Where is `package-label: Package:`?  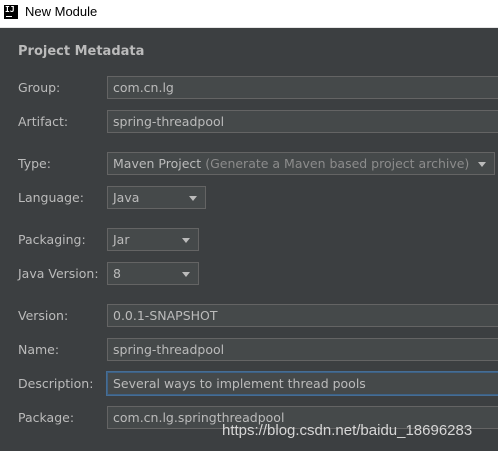 package-label: Package: is located at coordinates (46, 417).